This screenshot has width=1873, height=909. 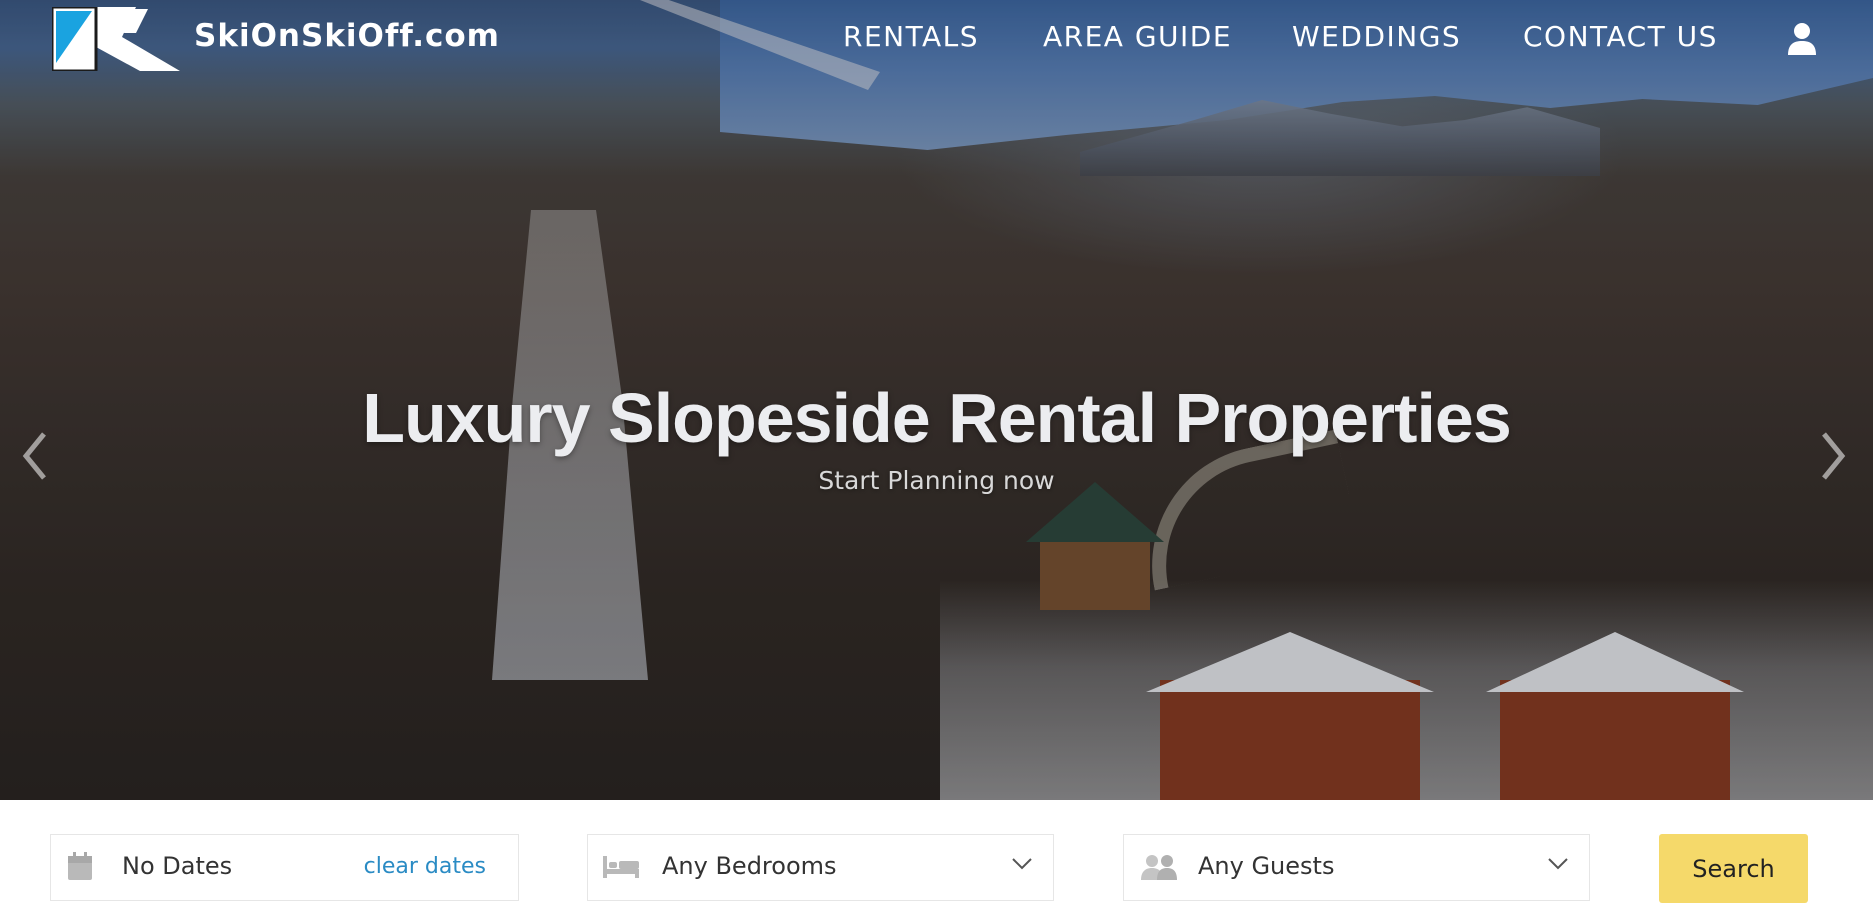 What do you see at coordinates (1376, 36) in the screenshot?
I see `nav-weddings: WEDDINGS` at bounding box center [1376, 36].